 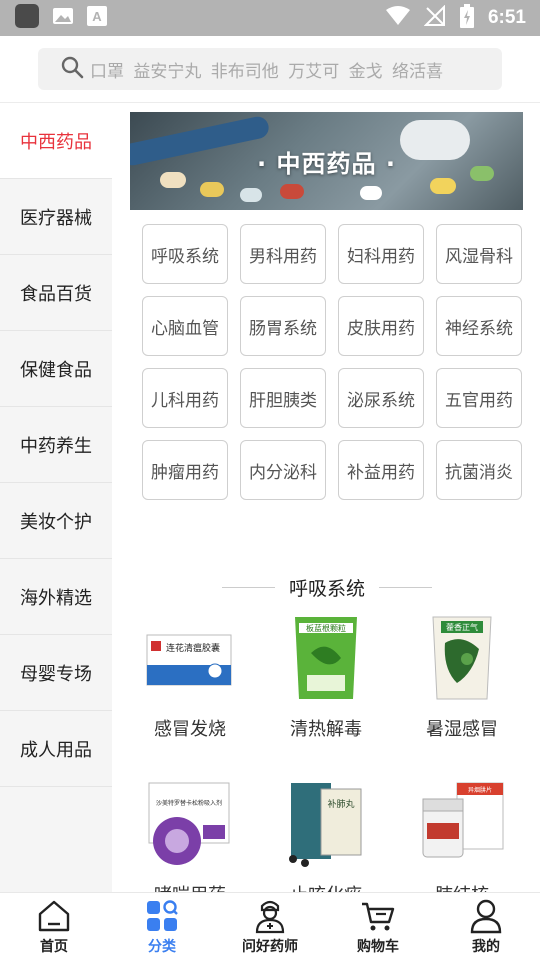 What do you see at coordinates (462, 886) in the screenshot?
I see `product-label: 肺结核` at bounding box center [462, 886].